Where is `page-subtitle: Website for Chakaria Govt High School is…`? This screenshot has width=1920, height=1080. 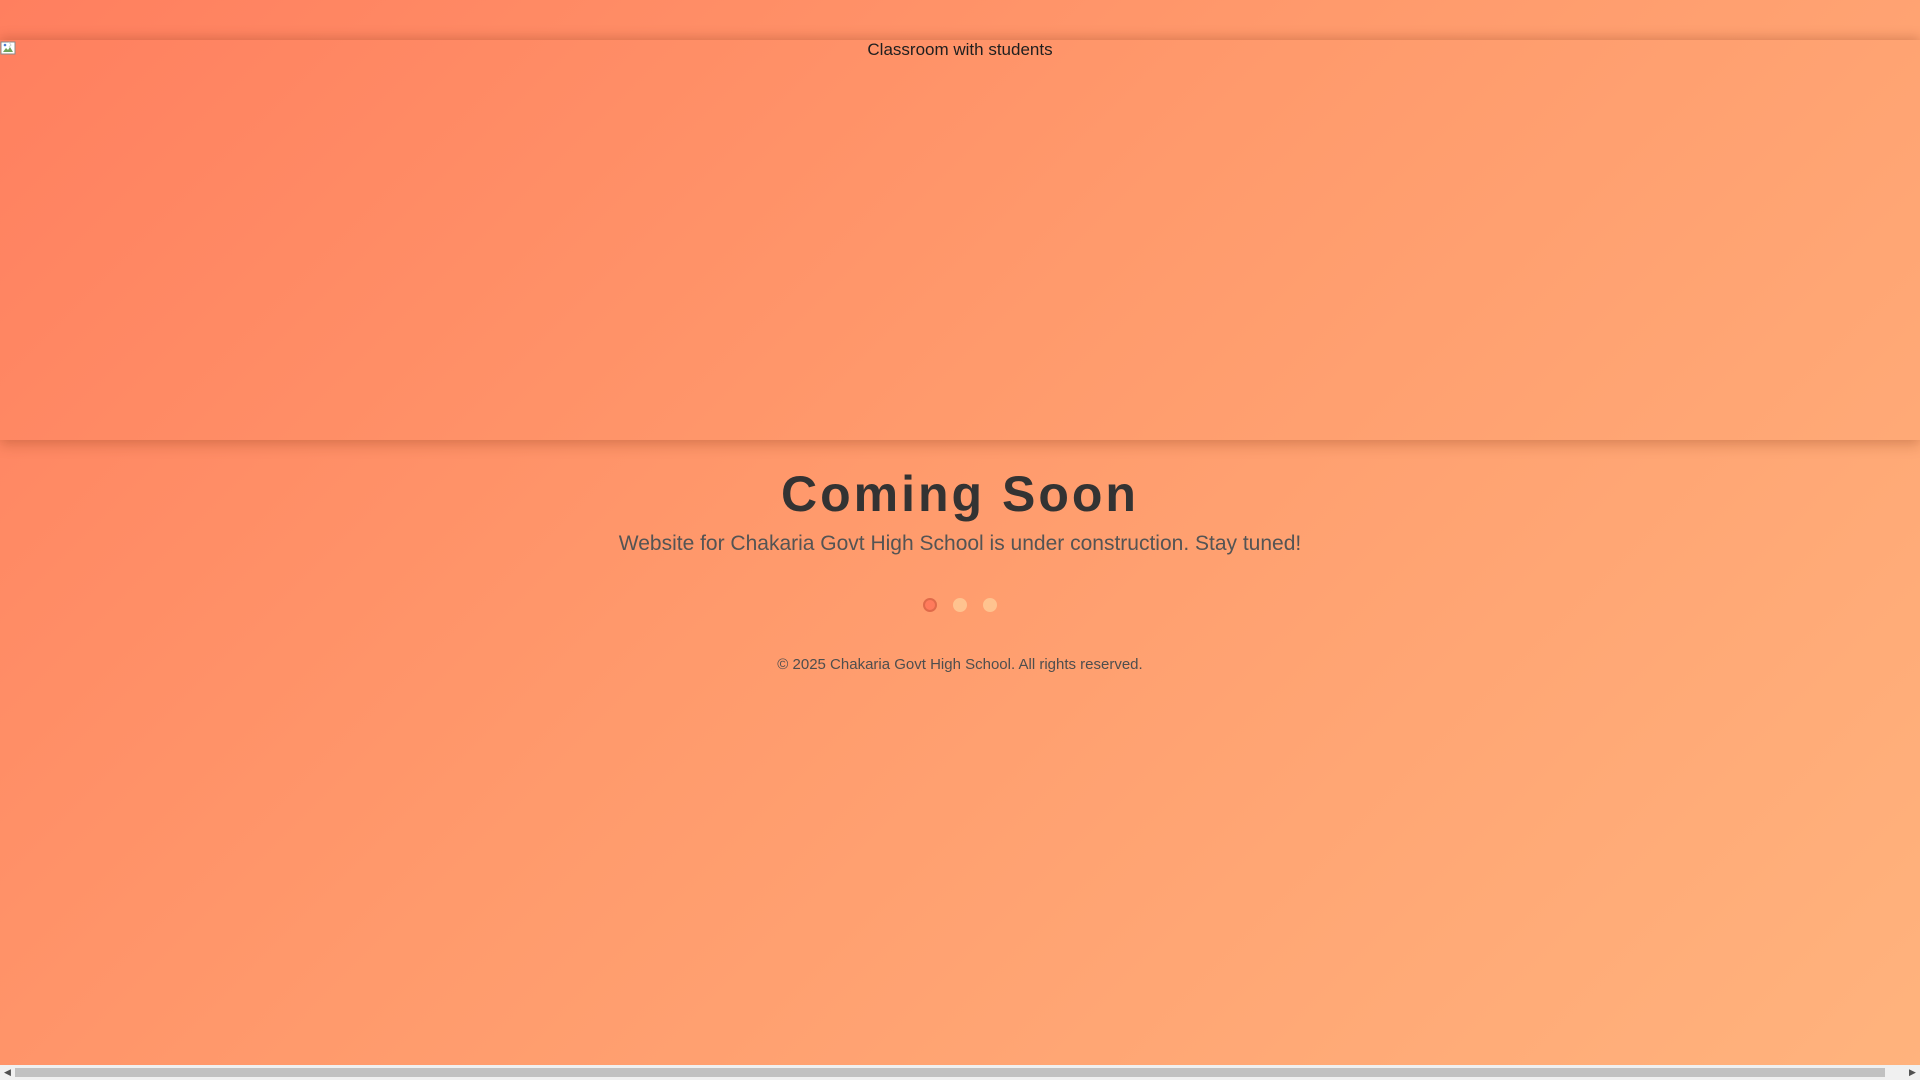 page-subtitle: Website for Chakaria Govt High School is… is located at coordinates (960, 543).